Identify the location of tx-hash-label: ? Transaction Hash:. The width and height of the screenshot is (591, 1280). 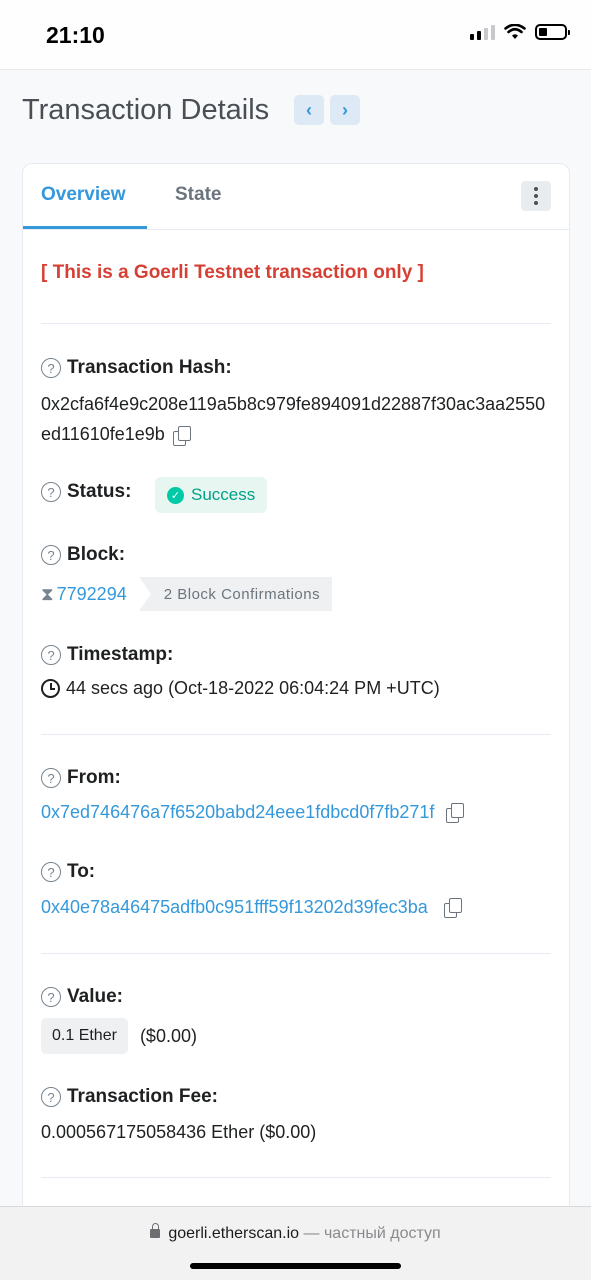
(136, 368).